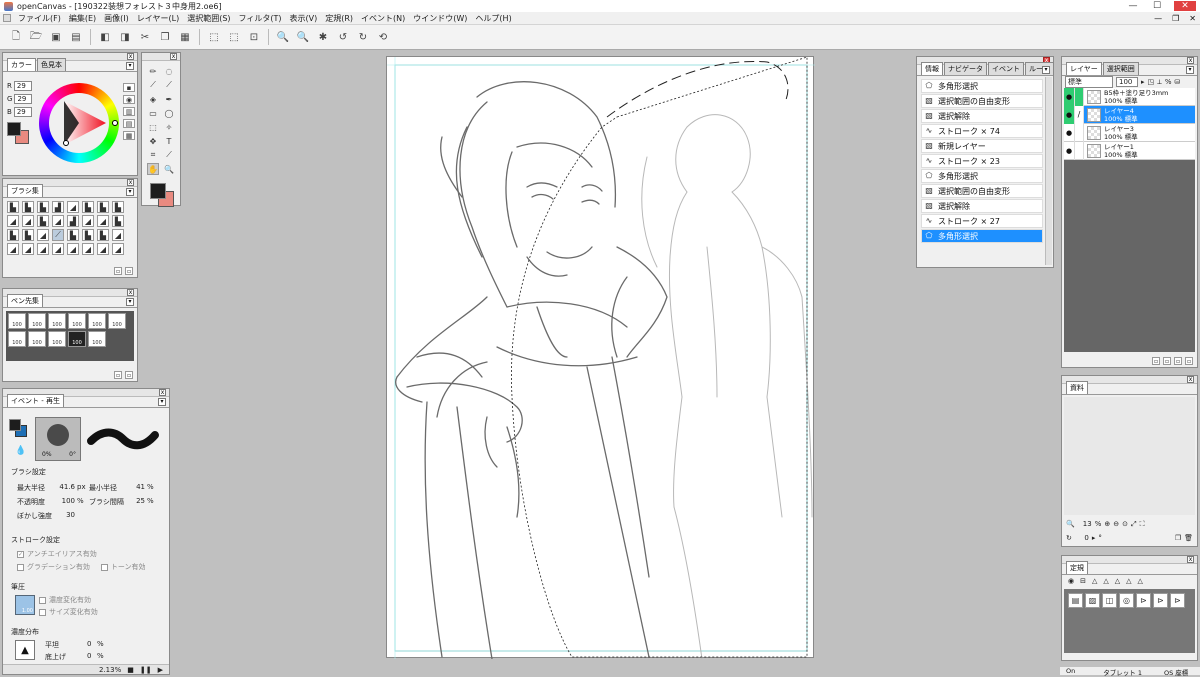 The height and width of the screenshot is (677, 1200). What do you see at coordinates (1084, 68) in the screenshot?
I see `tab-layers: レイヤー` at bounding box center [1084, 68].